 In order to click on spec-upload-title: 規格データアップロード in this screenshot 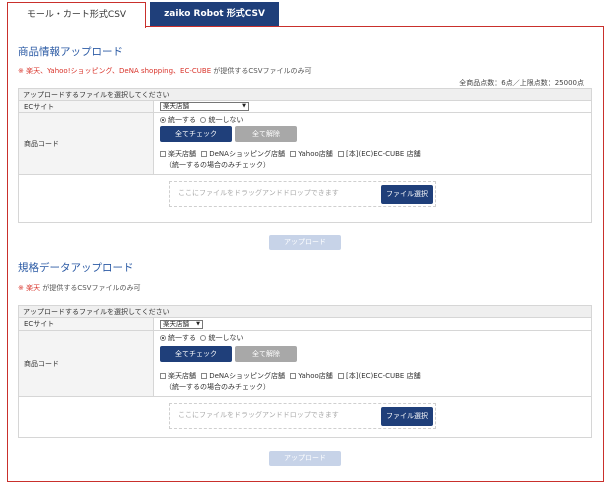, I will do `click(76, 268)`.